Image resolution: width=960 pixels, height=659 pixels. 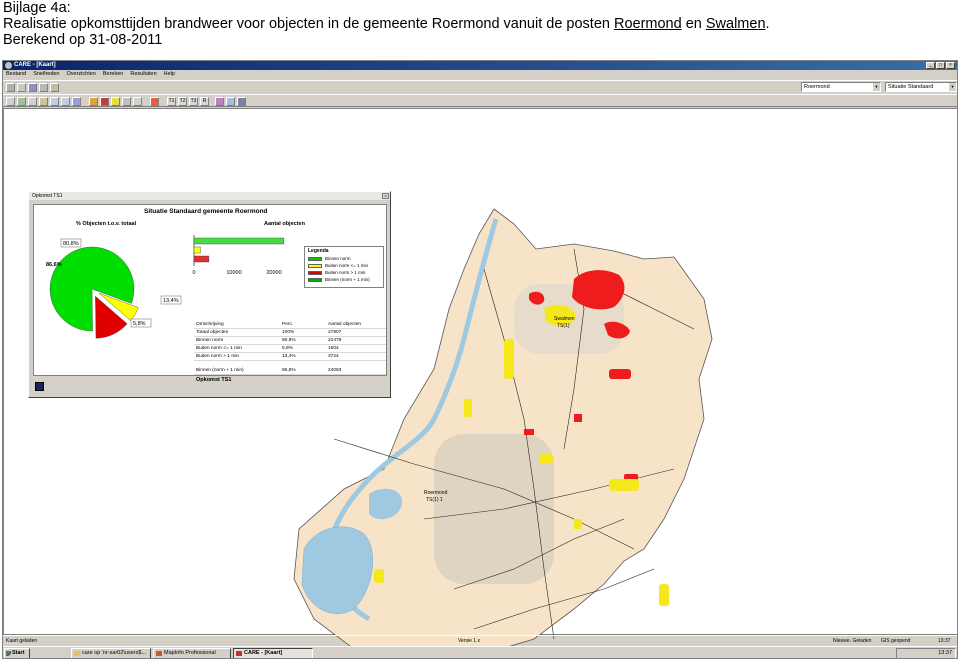 I want to click on pointer-icon, so click(x=10, y=101).